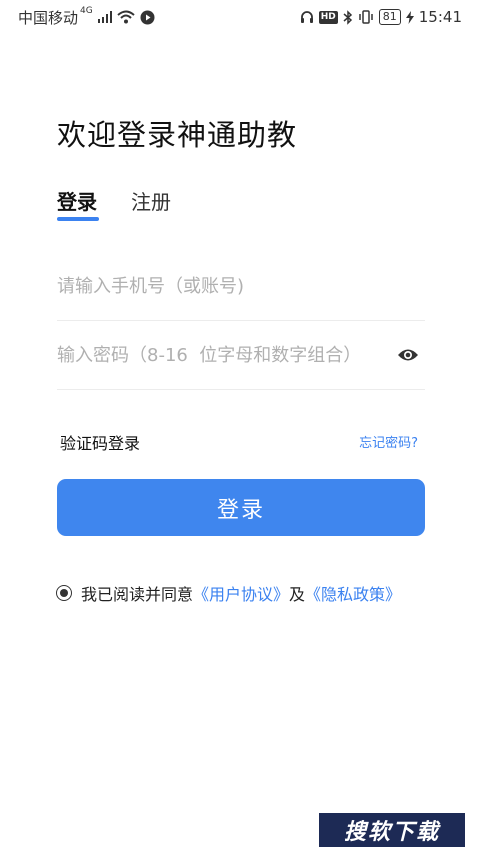  What do you see at coordinates (328, 17) in the screenshot?
I see `hd-icon: HD` at bounding box center [328, 17].